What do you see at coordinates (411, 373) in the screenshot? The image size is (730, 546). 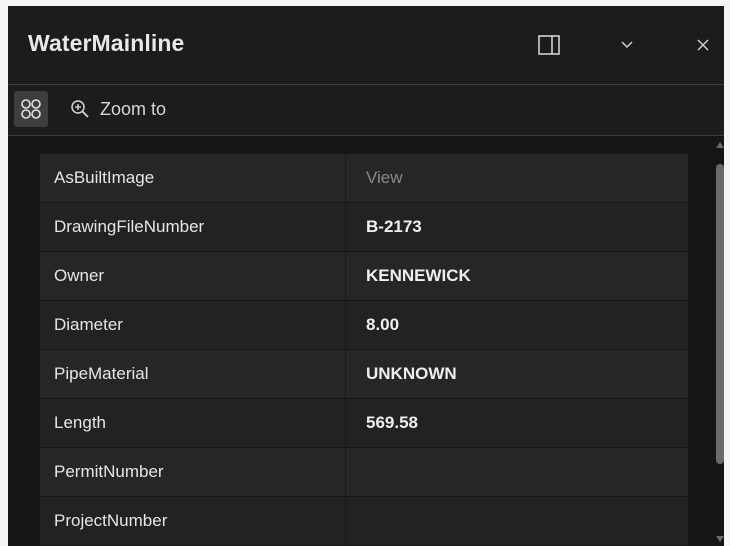 I see `attribute-value: UNKNOWN` at bounding box center [411, 373].